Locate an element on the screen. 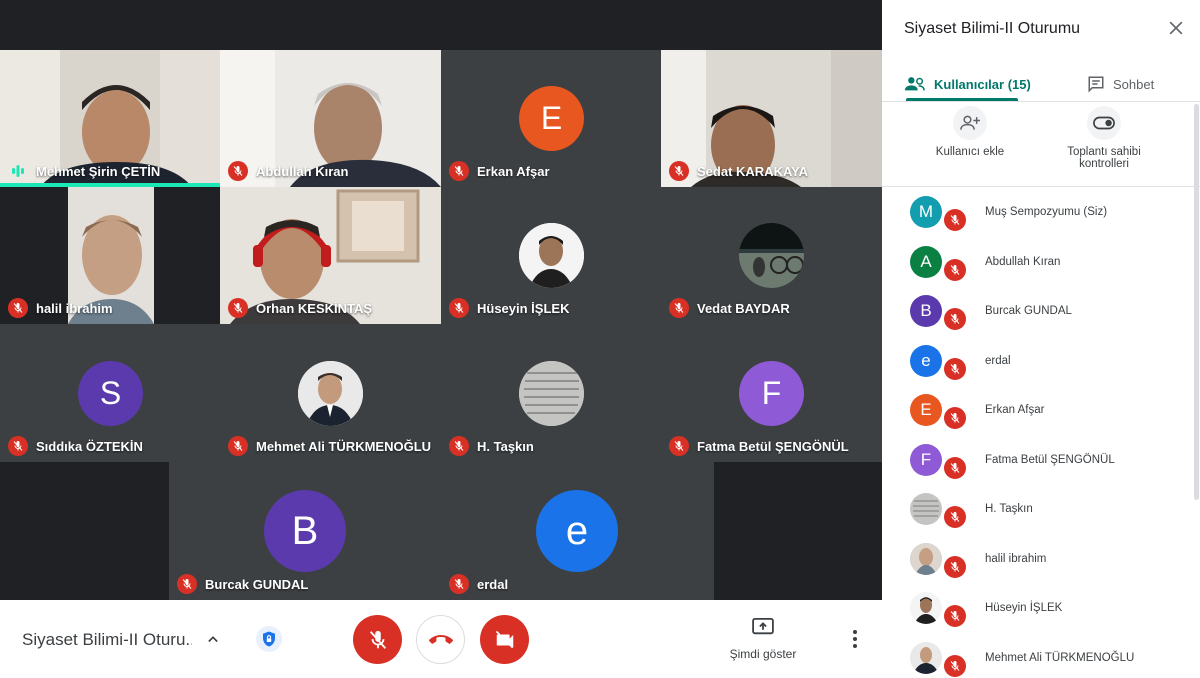  video-tile: F Fatma Betül ŞENGÖNÜL is located at coordinates (771, 393).